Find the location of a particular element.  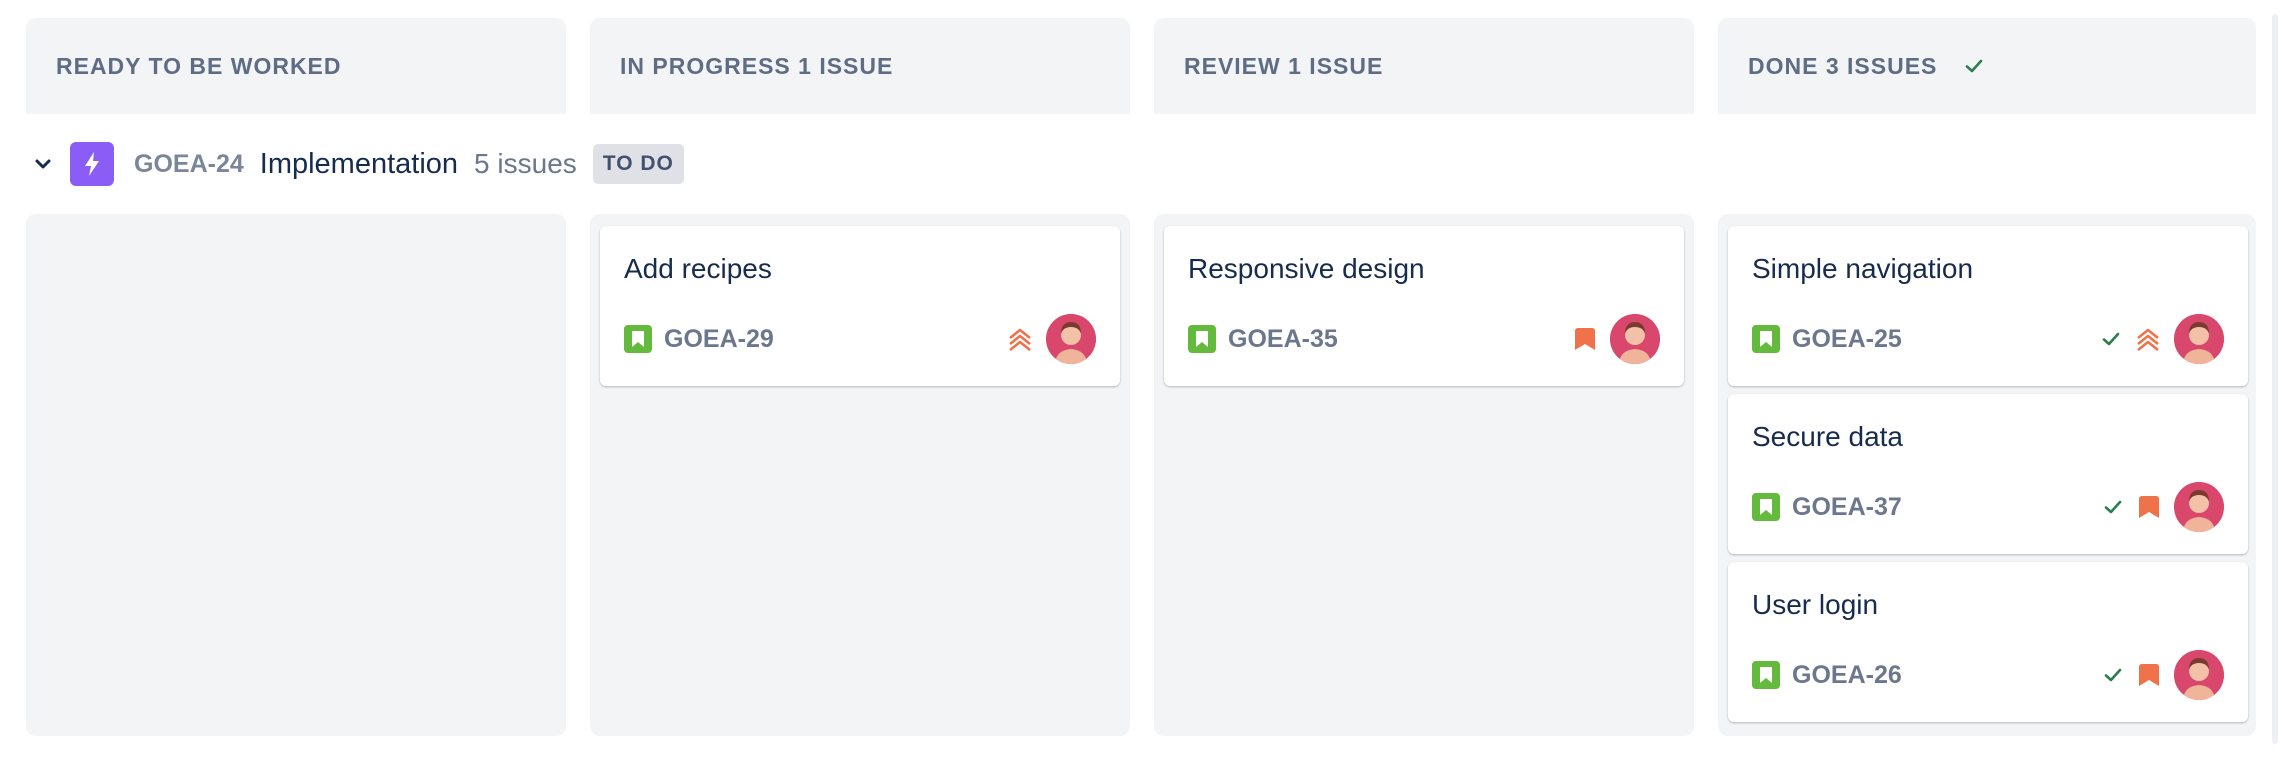

column-header-ready: READY TO BE WORKED is located at coordinates (296, 66).